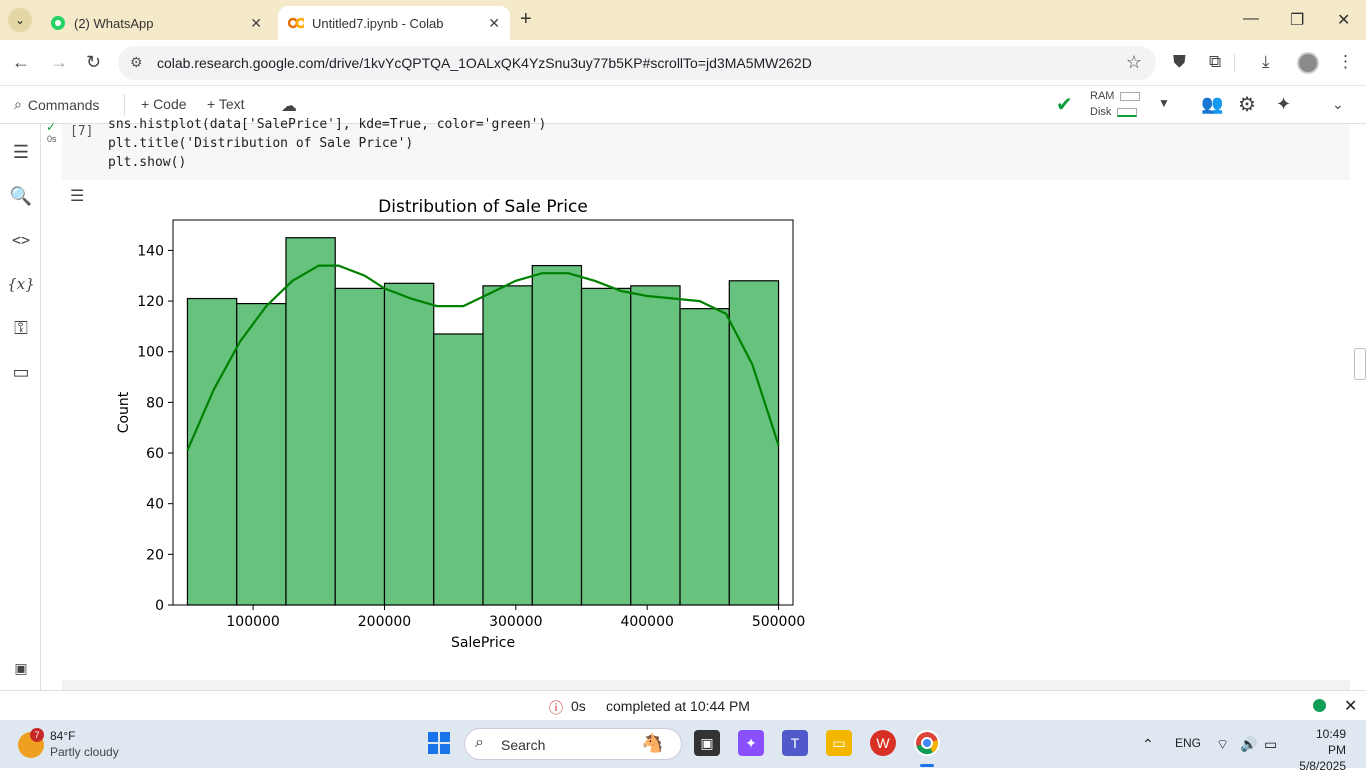 Image resolution: width=1366 pixels, height=774 pixels. What do you see at coordinates (21, 372) in the screenshot?
I see `files-folder-icon: ▭` at bounding box center [21, 372].